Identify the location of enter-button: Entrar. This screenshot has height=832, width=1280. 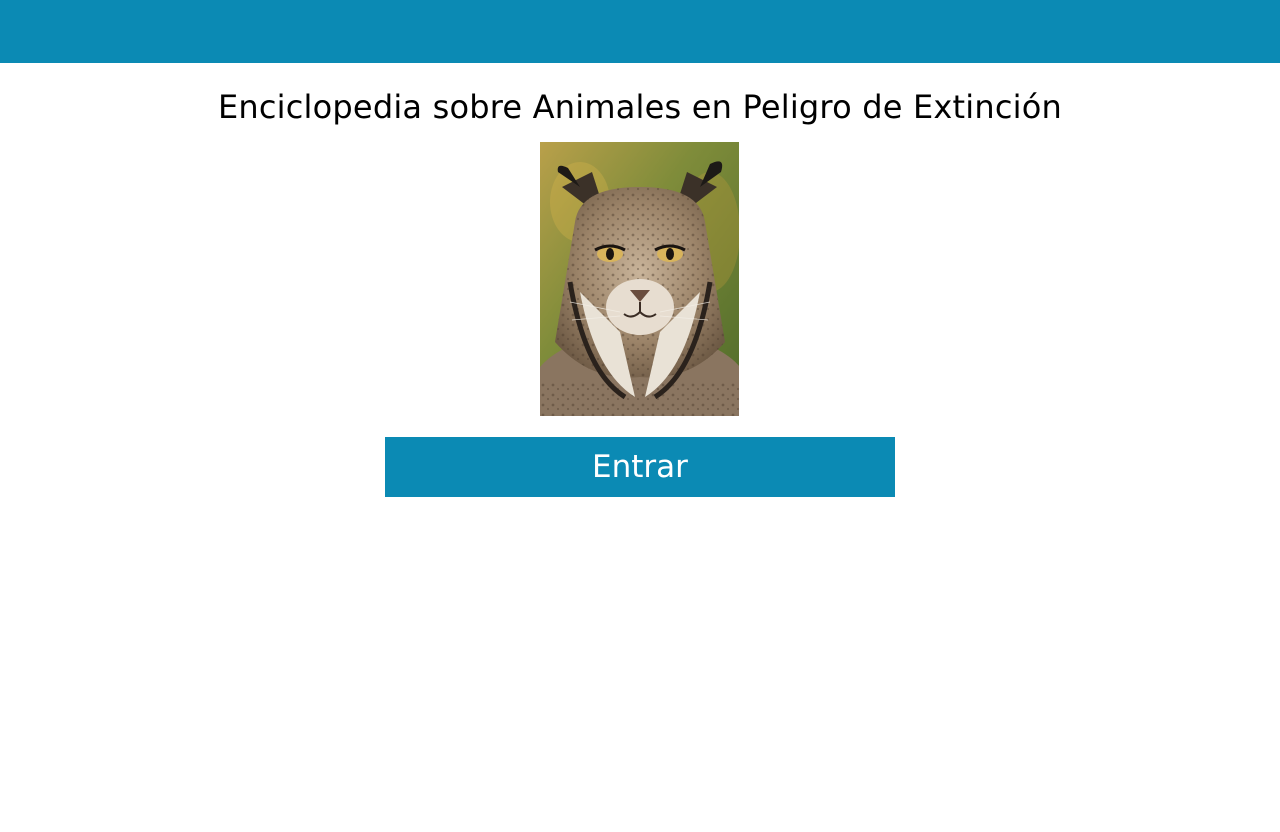
(640, 467).